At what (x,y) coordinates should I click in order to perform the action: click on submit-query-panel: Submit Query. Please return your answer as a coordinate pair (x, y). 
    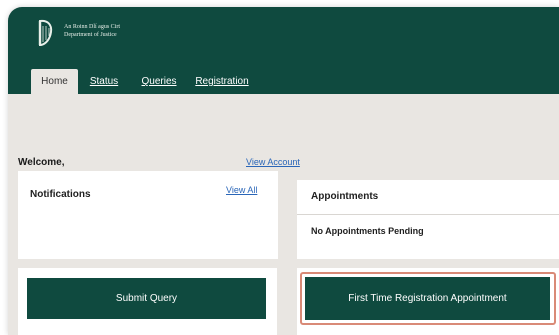
    Looking at the image, I should click on (147, 301).